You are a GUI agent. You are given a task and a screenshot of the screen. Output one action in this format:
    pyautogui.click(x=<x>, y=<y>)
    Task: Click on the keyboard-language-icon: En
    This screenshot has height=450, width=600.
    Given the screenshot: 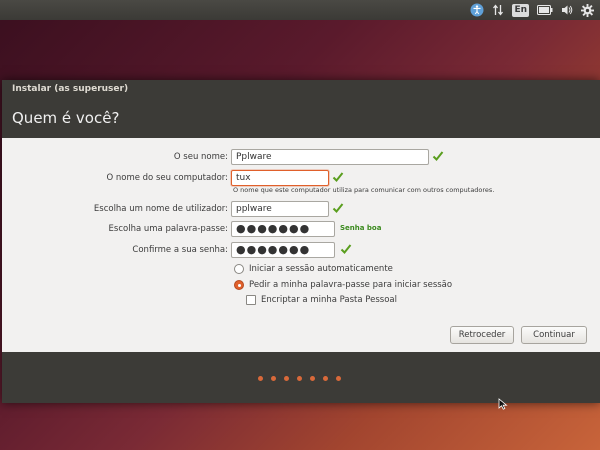 What is the action you would take?
    pyautogui.click(x=520, y=10)
    